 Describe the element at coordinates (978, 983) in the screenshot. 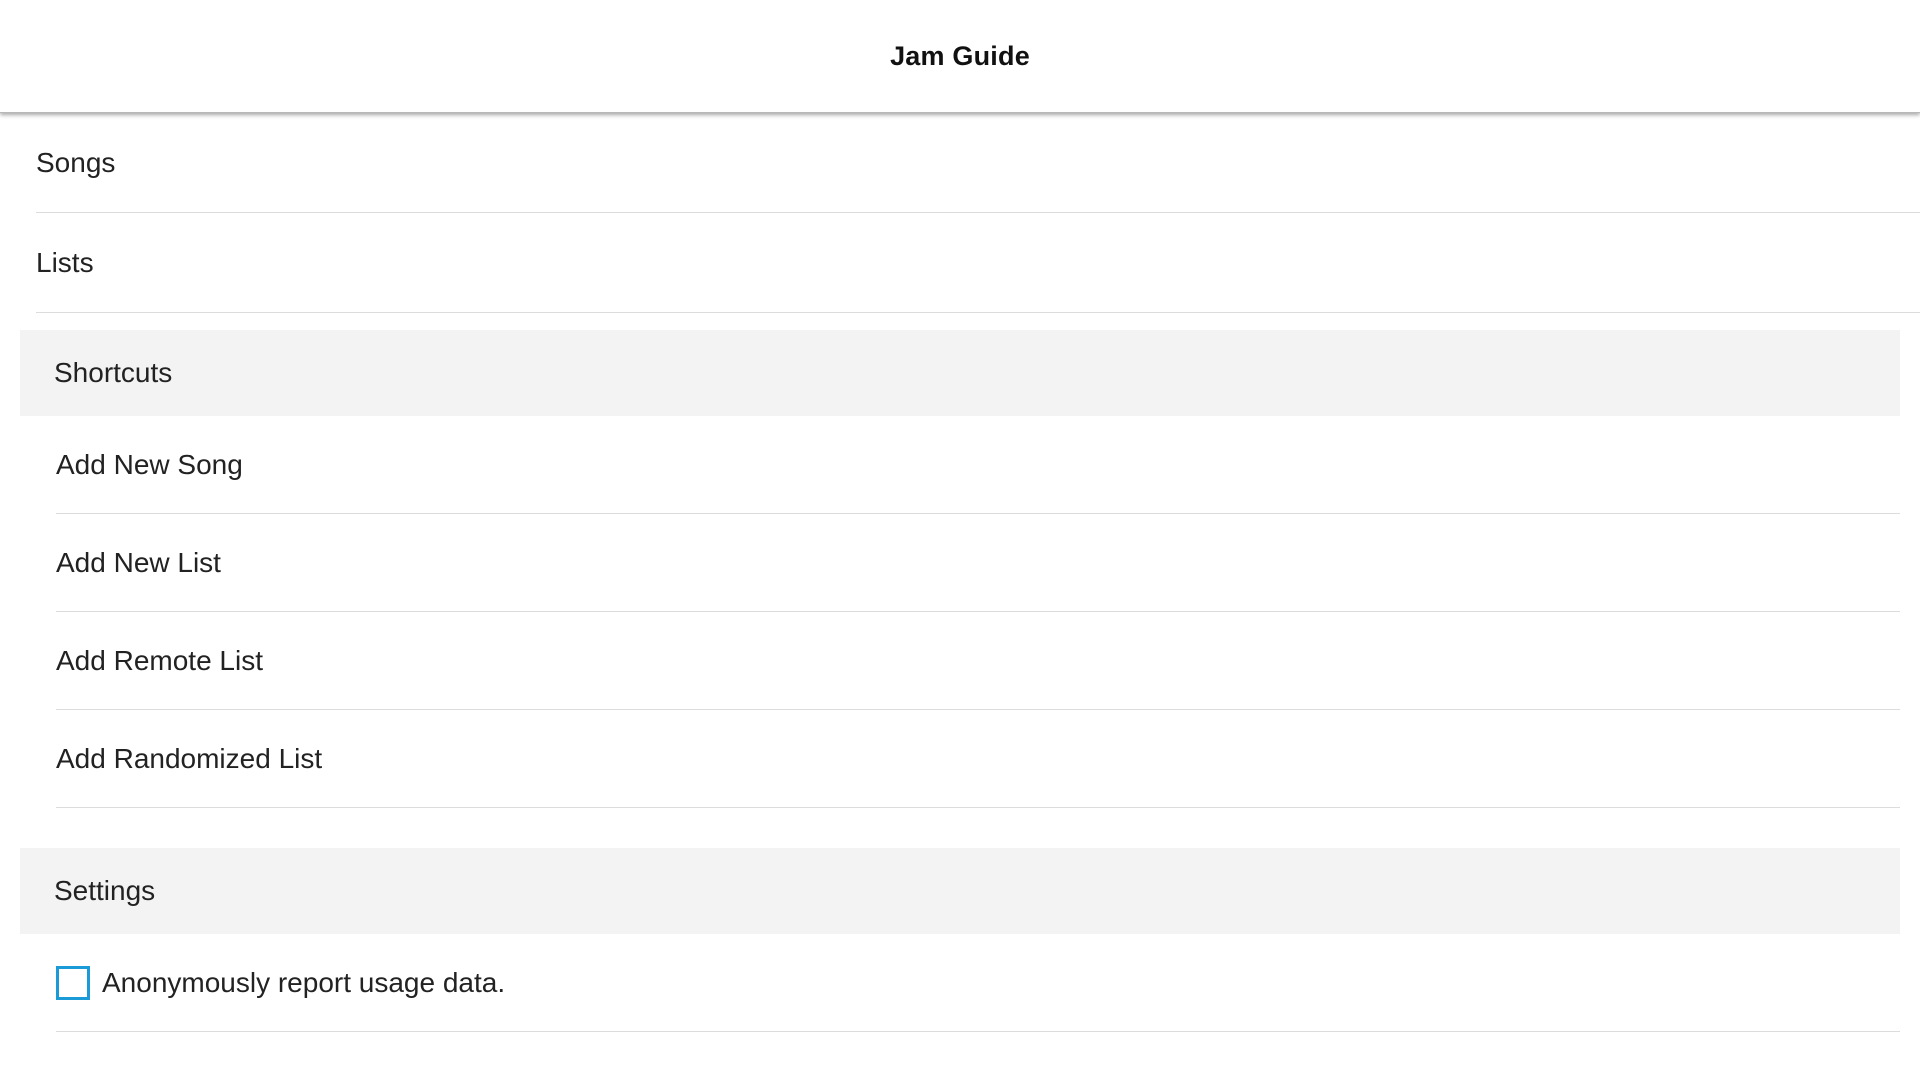

I see `usage-data-setting: Anonymously report usage data.` at that location.